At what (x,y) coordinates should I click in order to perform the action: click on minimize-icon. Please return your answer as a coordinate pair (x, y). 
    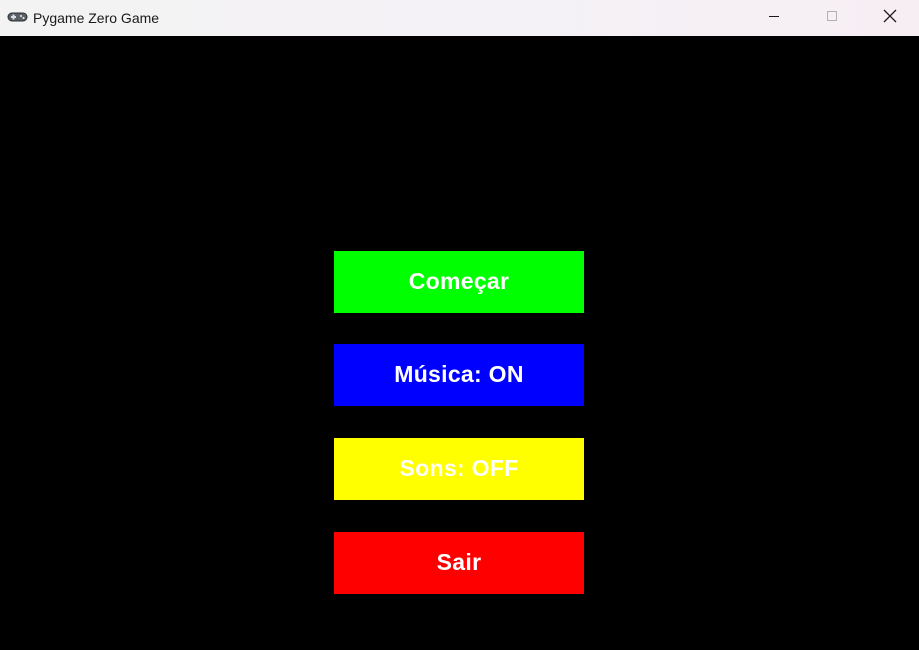
    Looking at the image, I should click on (774, 18).